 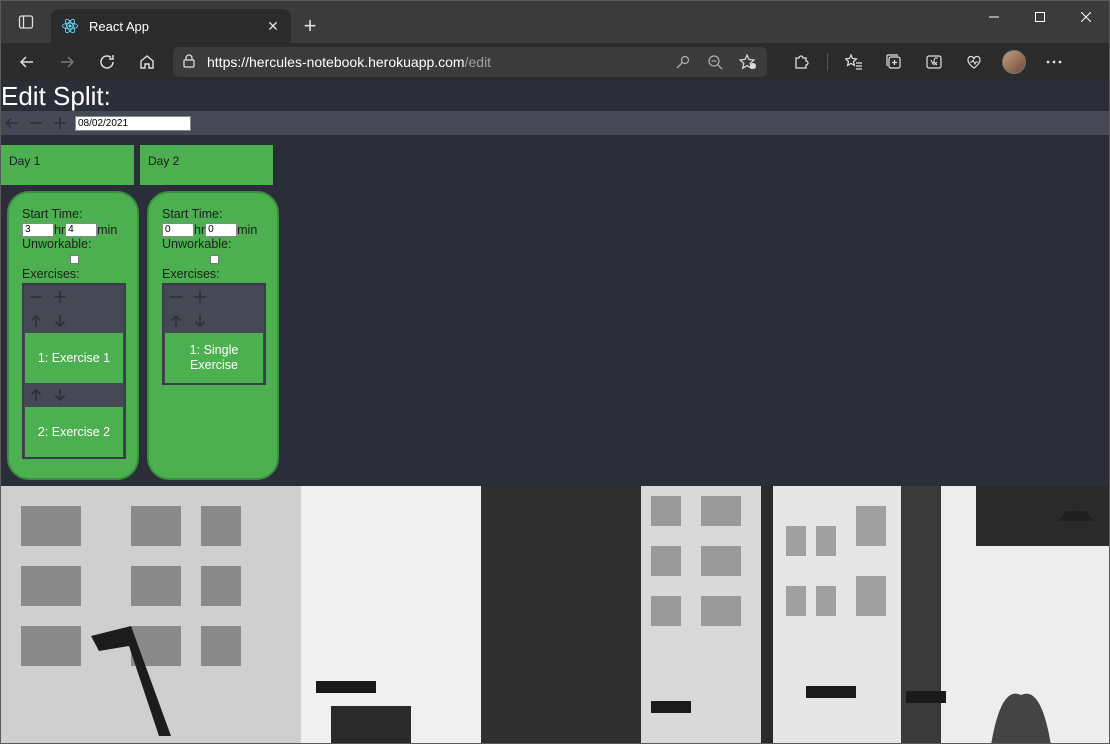 I want to click on performance-button, so click(x=974, y=62).